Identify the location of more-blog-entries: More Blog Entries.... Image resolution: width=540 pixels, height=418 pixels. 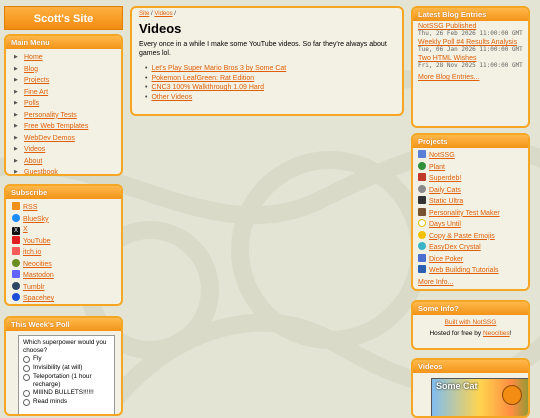
(470, 77).